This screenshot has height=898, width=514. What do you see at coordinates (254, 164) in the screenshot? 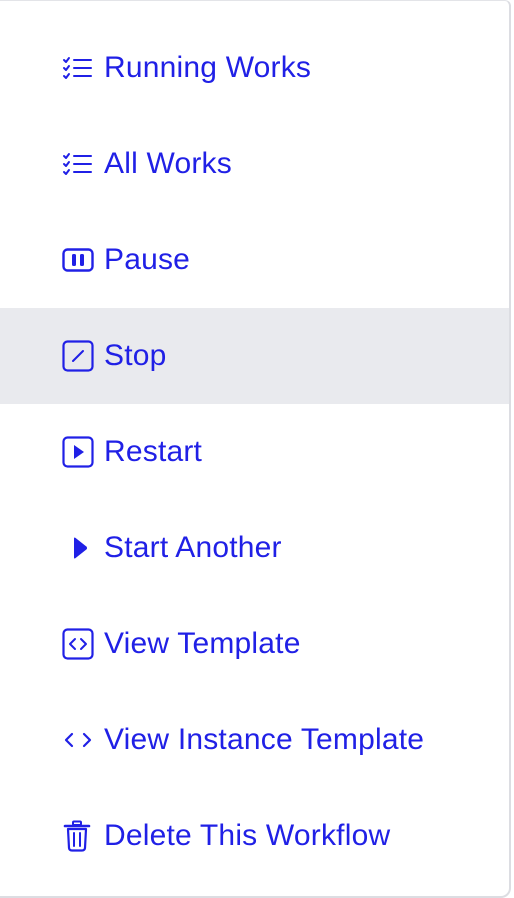
I see `menu-item-all-works: All Works` at bounding box center [254, 164].